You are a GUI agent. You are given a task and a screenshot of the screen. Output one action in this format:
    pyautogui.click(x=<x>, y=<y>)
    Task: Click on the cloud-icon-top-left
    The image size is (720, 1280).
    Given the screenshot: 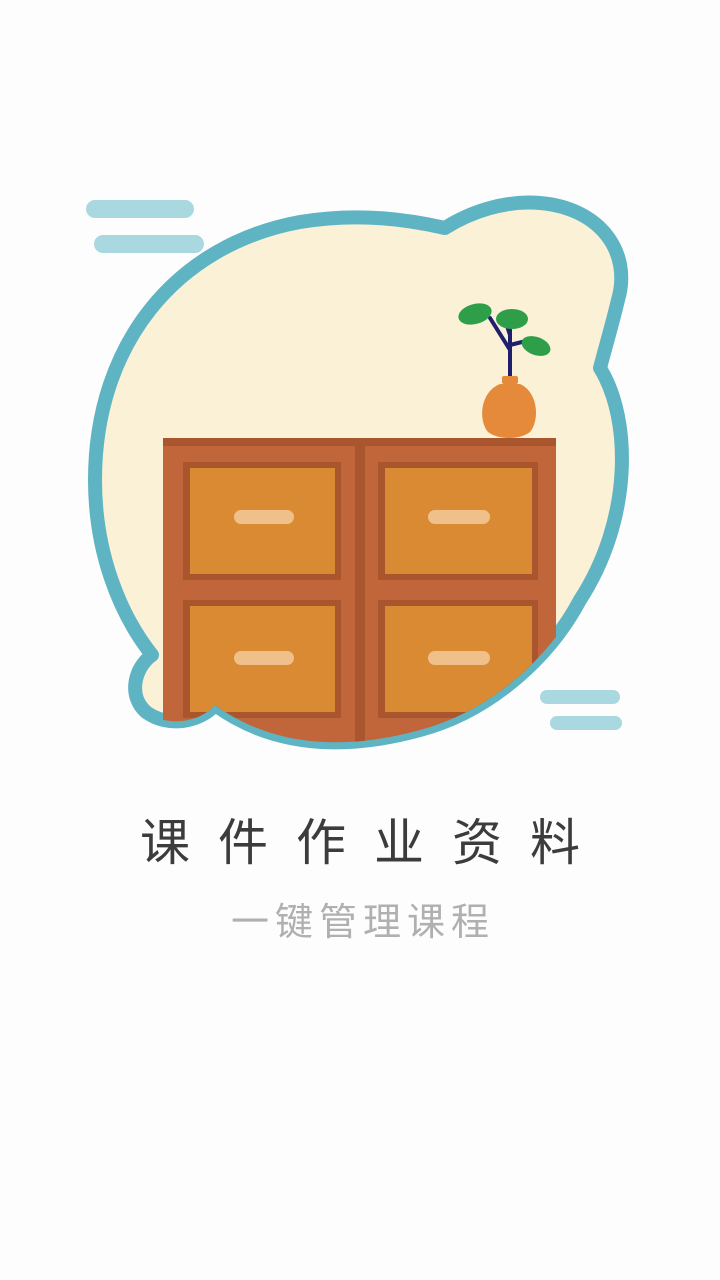 What is the action you would take?
    pyautogui.click(x=145, y=226)
    